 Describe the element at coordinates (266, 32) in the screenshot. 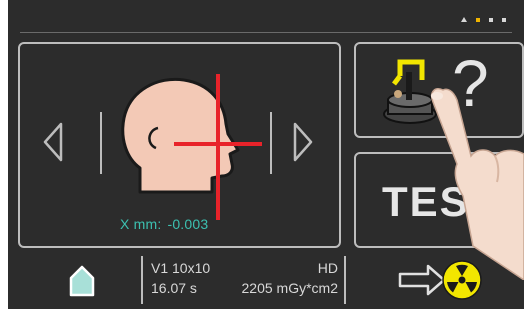

I see `header-divider` at that location.